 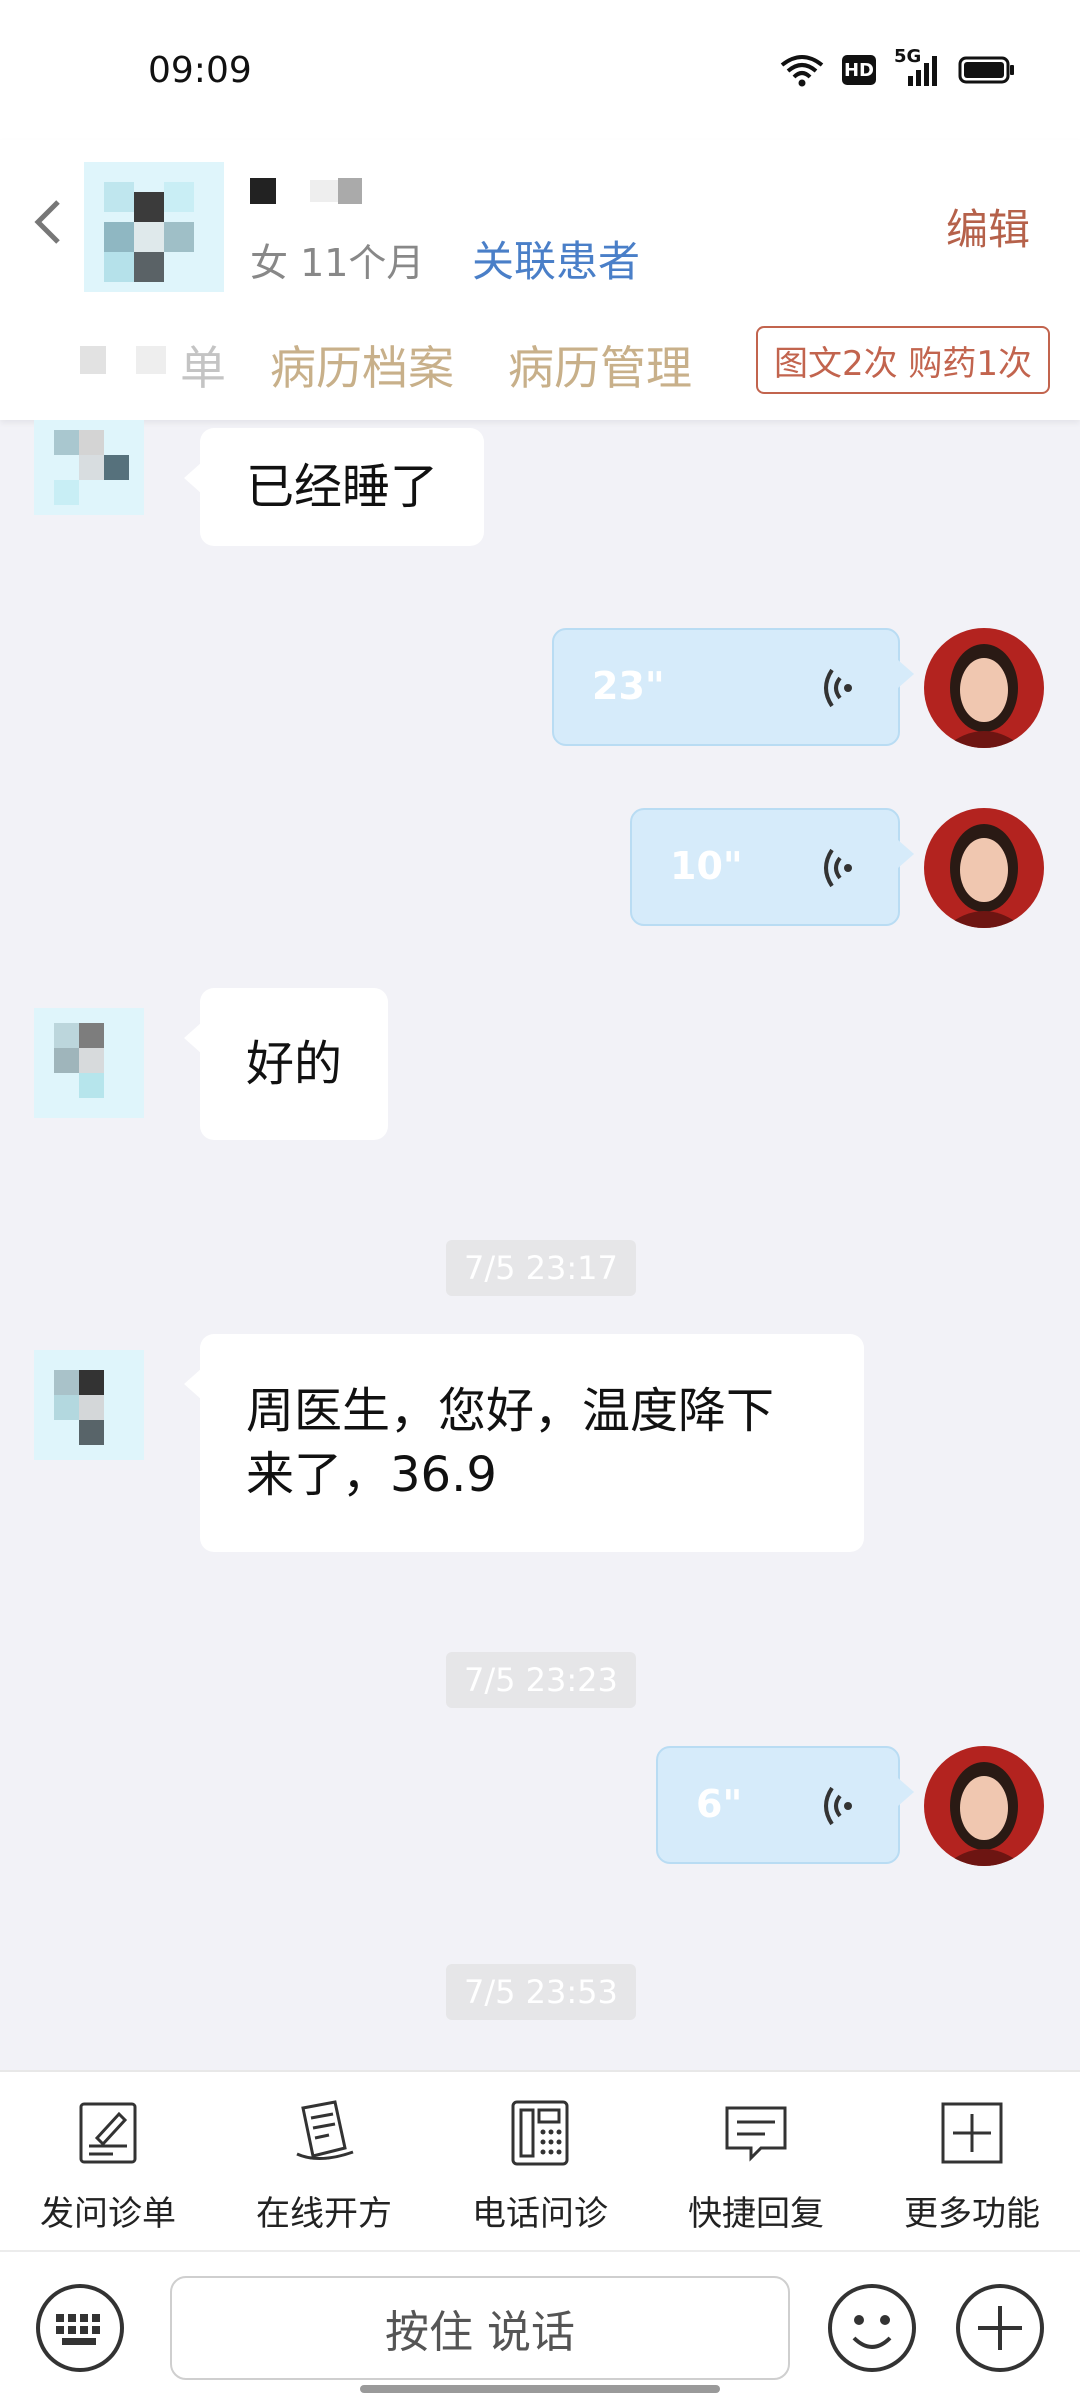 What do you see at coordinates (306, 191) in the screenshot?
I see `patient-name-redacted` at bounding box center [306, 191].